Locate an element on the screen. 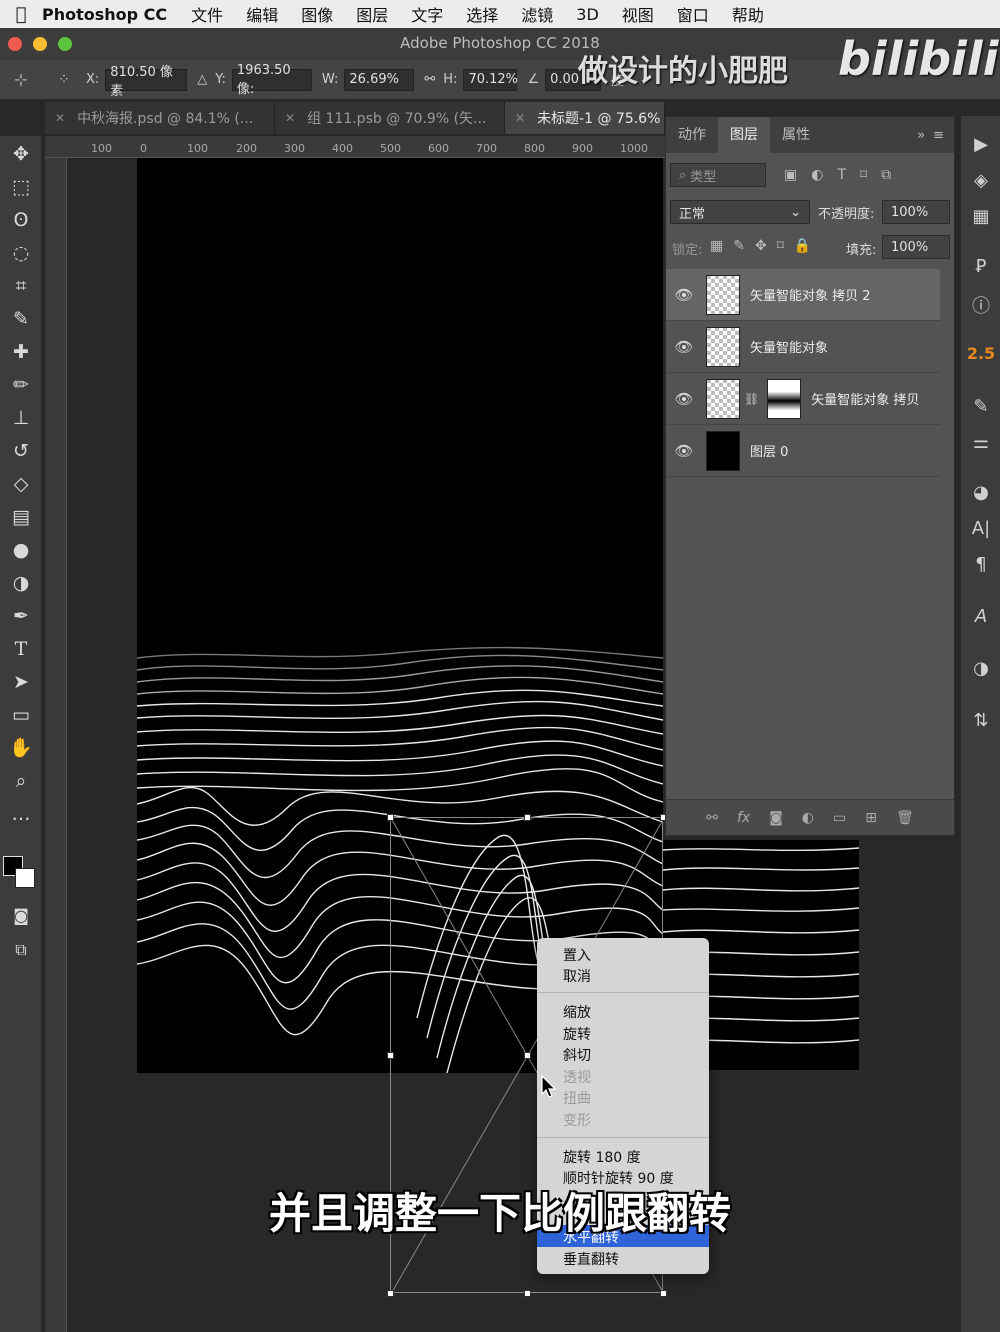  dodge-tool-icon: ◑ is located at coordinates (21, 583).